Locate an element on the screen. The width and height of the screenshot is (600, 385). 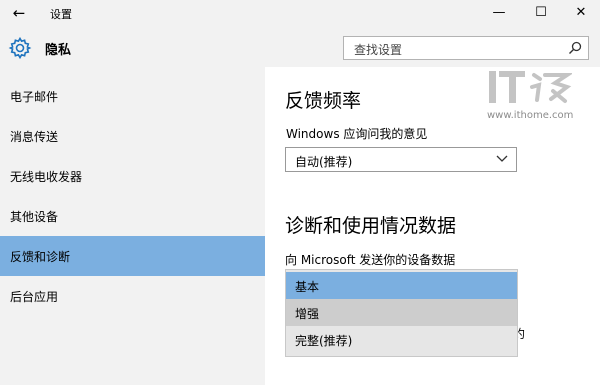
sidebar-item-radios: 无线电收发器 is located at coordinates (132, 176).